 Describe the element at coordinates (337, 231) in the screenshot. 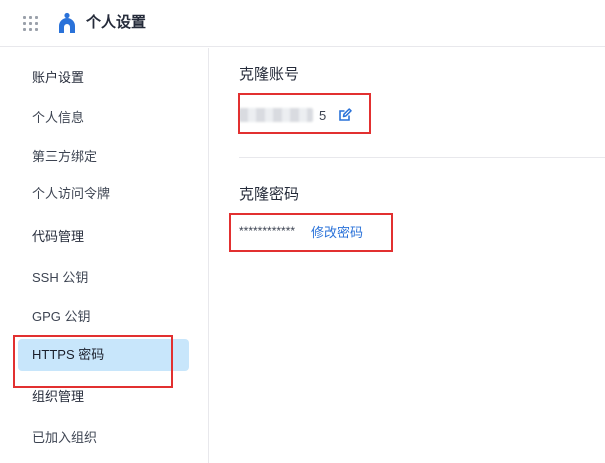

I see `change-password-link: 修改密码` at that location.